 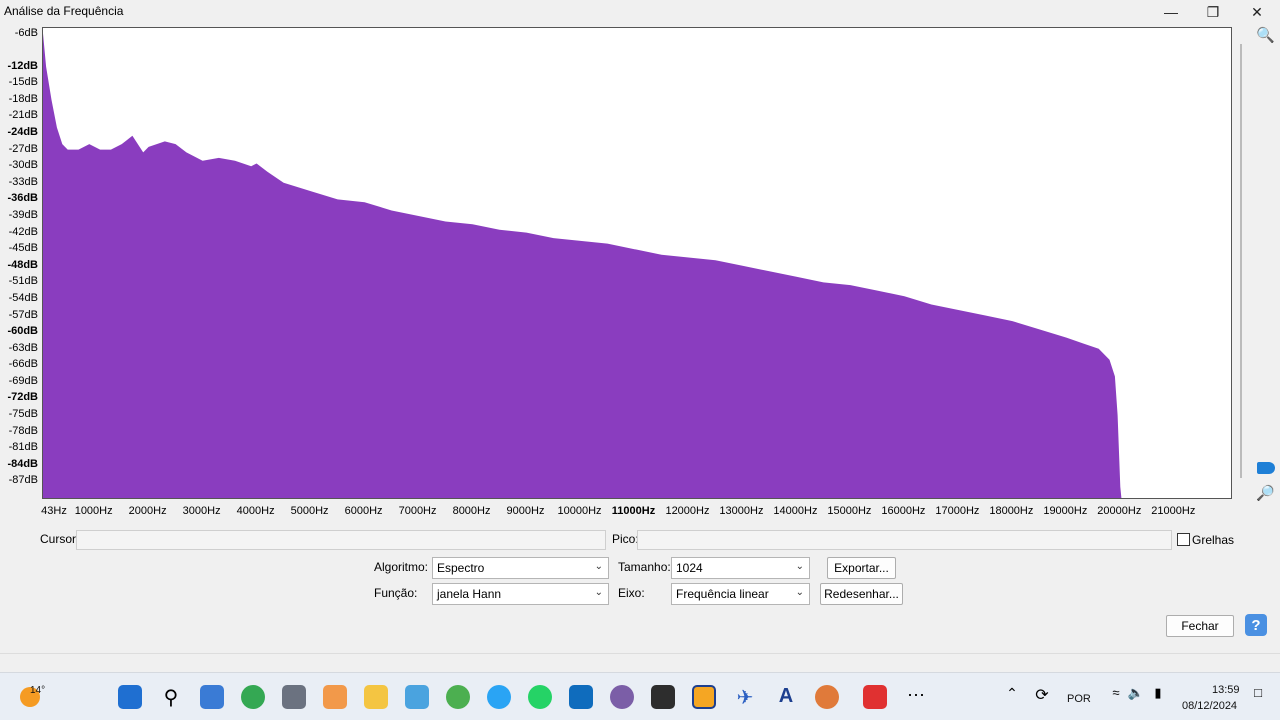 What do you see at coordinates (22, 198) in the screenshot?
I see `y-tick-label: -36dB` at bounding box center [22, 198].